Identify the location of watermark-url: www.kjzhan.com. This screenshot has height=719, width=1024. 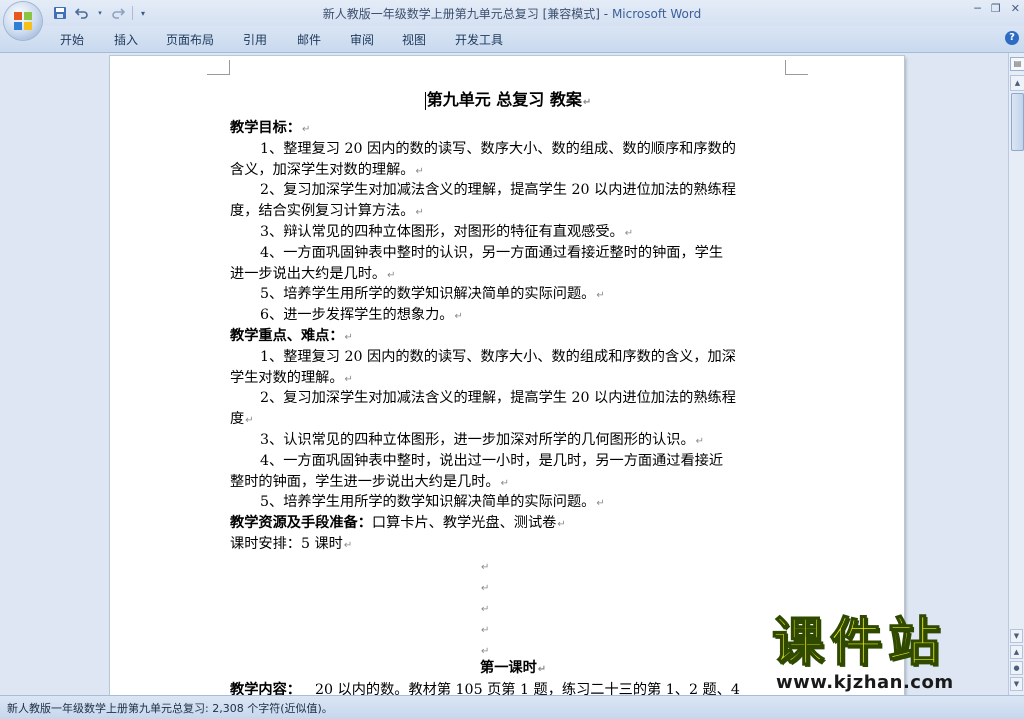
(865, 682).